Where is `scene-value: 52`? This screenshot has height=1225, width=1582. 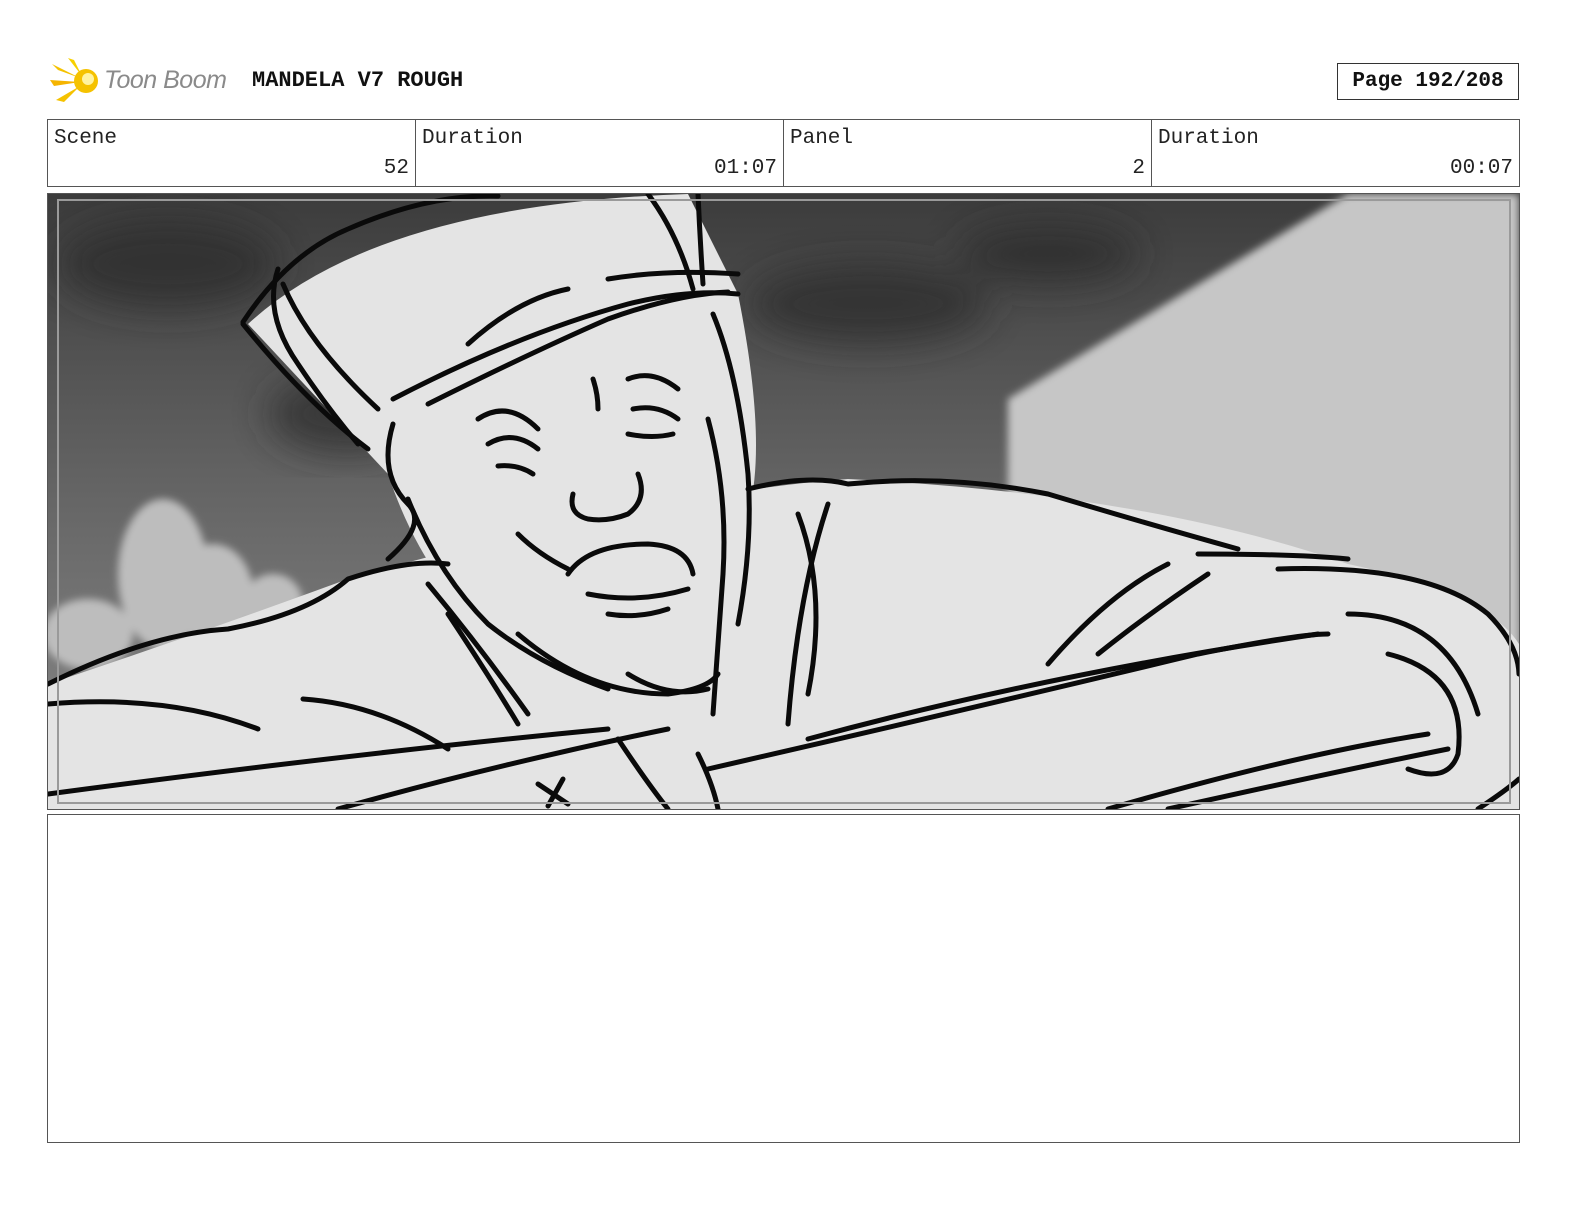 scene-value: 52 is located at coordinates (396, 168).